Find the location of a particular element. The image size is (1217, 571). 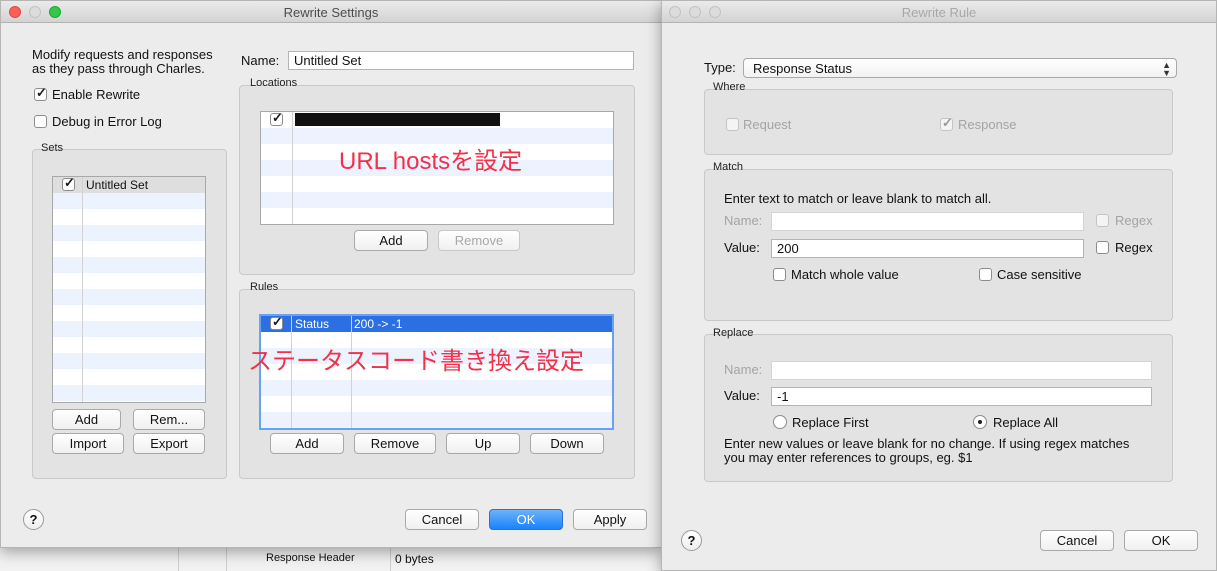

where-response-label: Response is located at coordinates (987, 124).